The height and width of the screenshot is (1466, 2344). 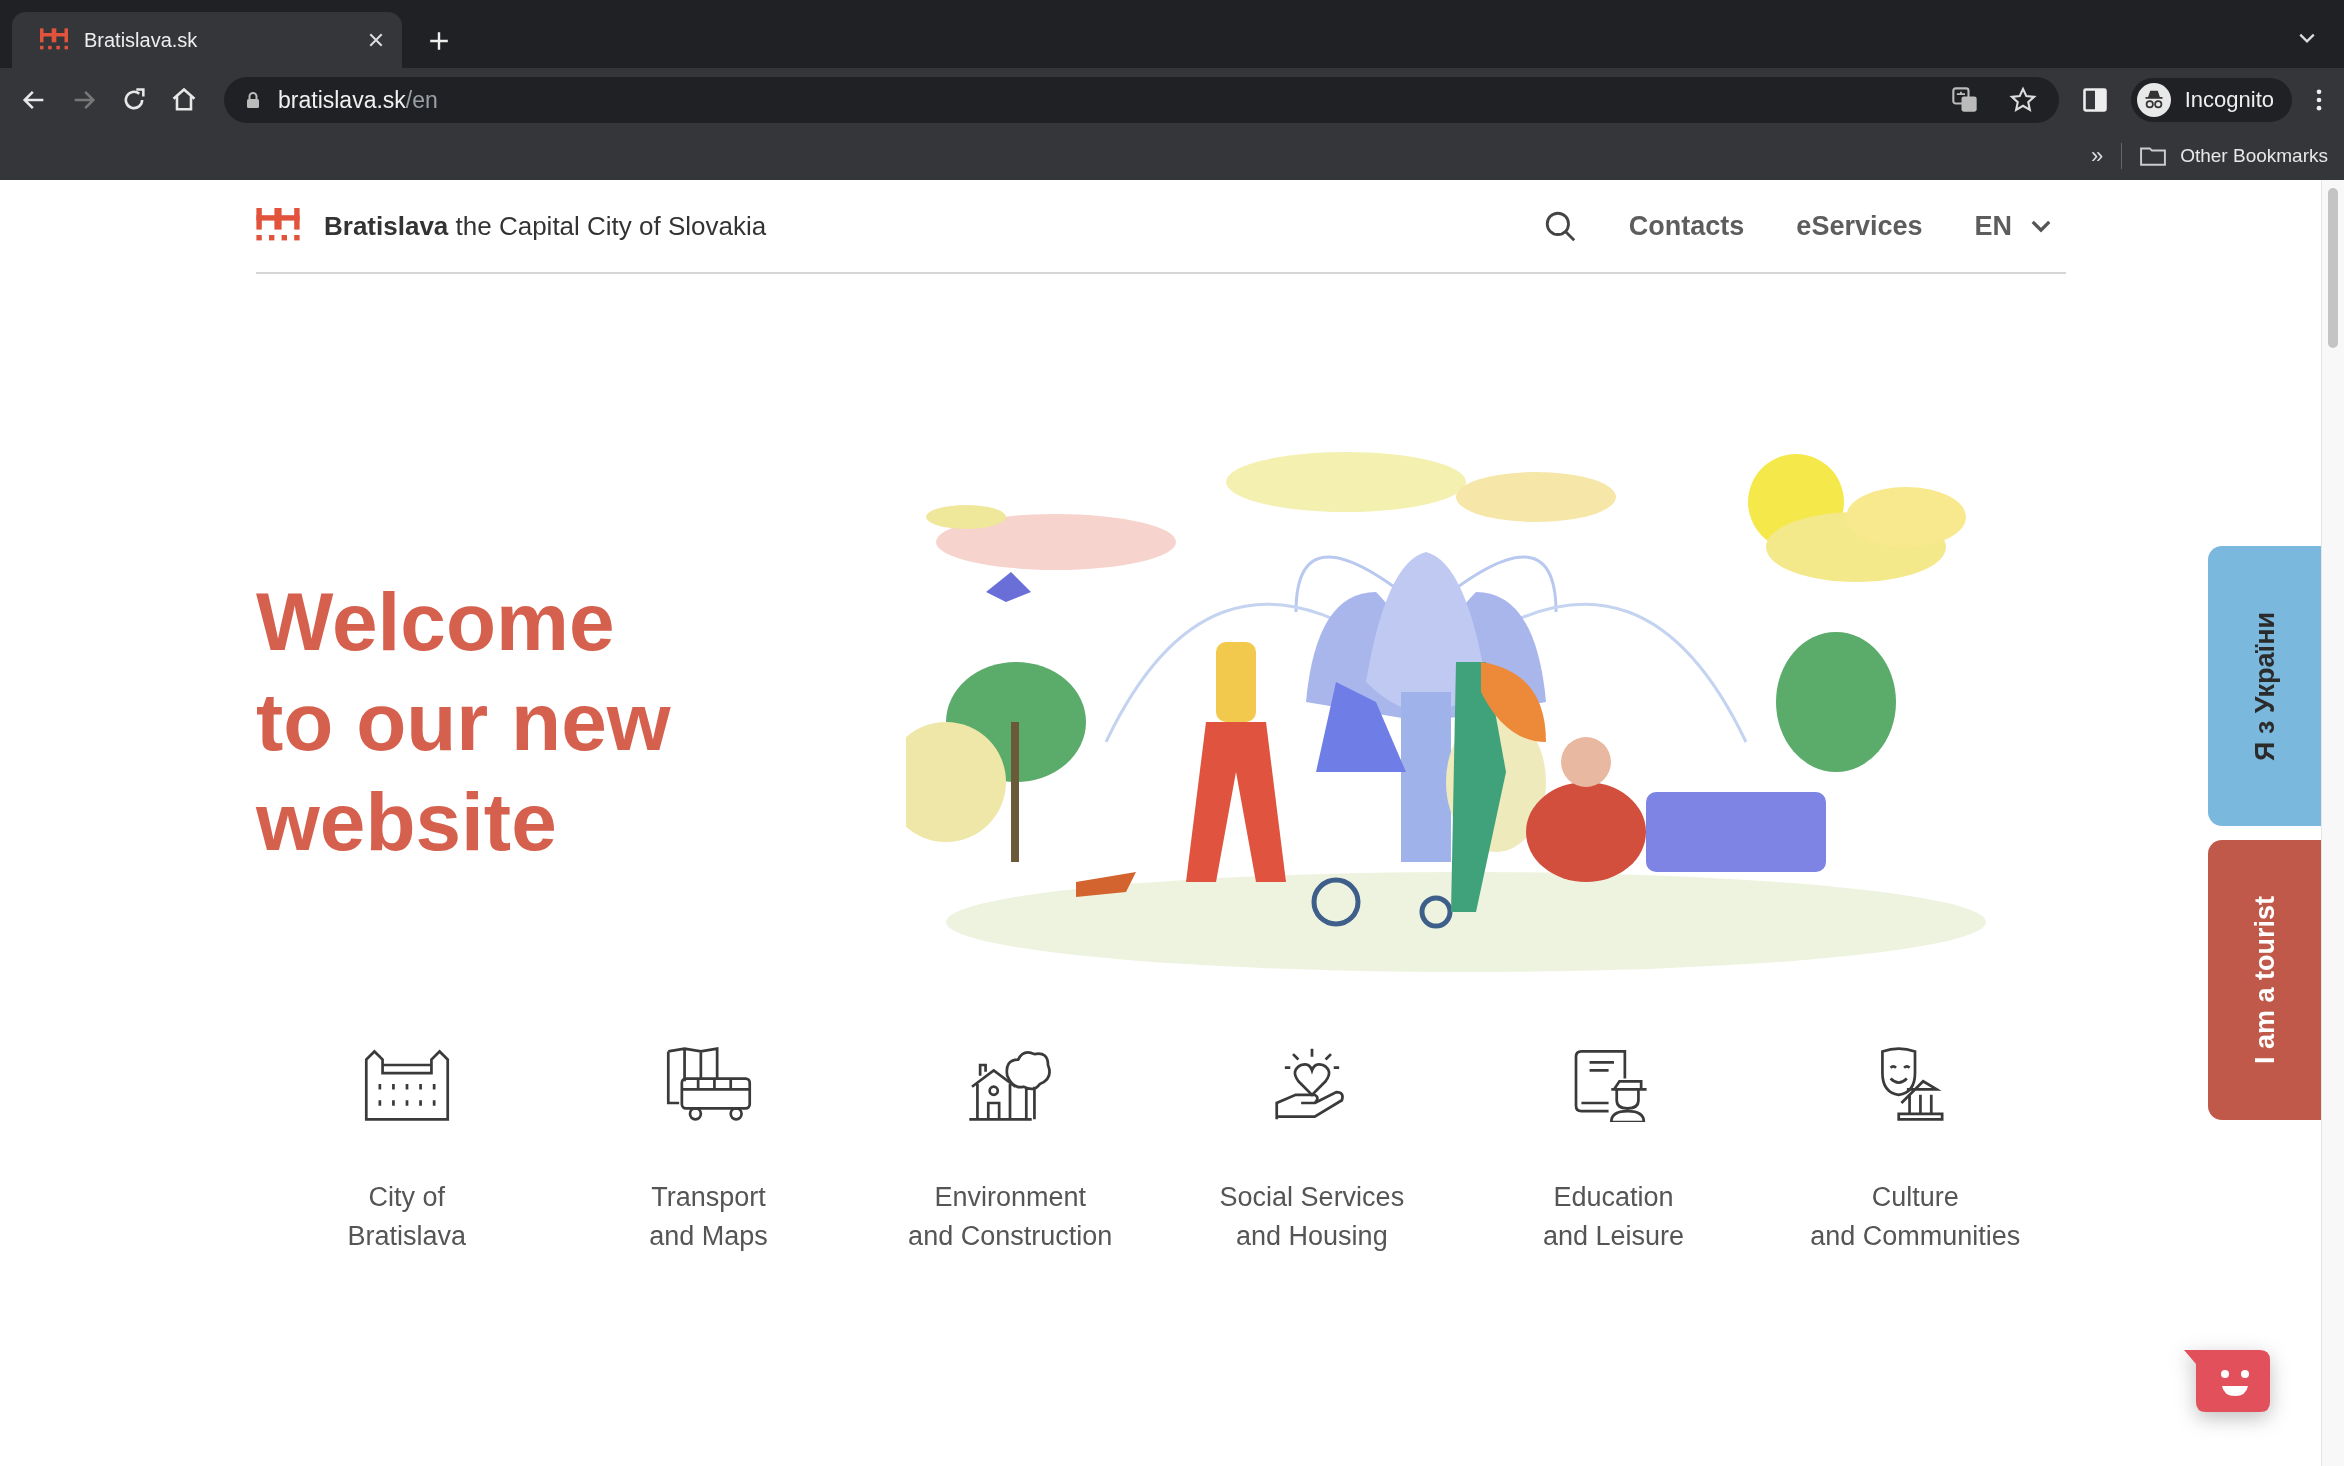 What do you see at coordinates (545, 226) in the screenshot?
I see `site-title: Bratislava the Capital City of Slovakia` at bounding box center [545, 226].